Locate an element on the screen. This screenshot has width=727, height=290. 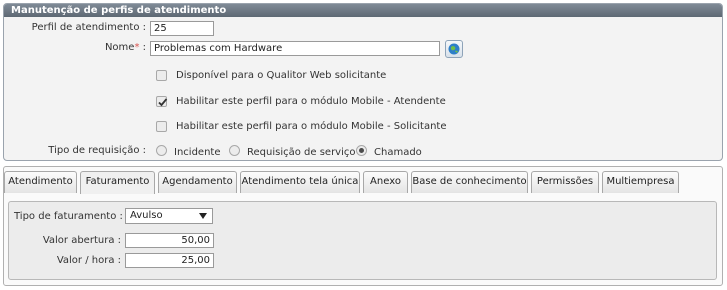
radio-chamado is located at coordinates (361, 150).